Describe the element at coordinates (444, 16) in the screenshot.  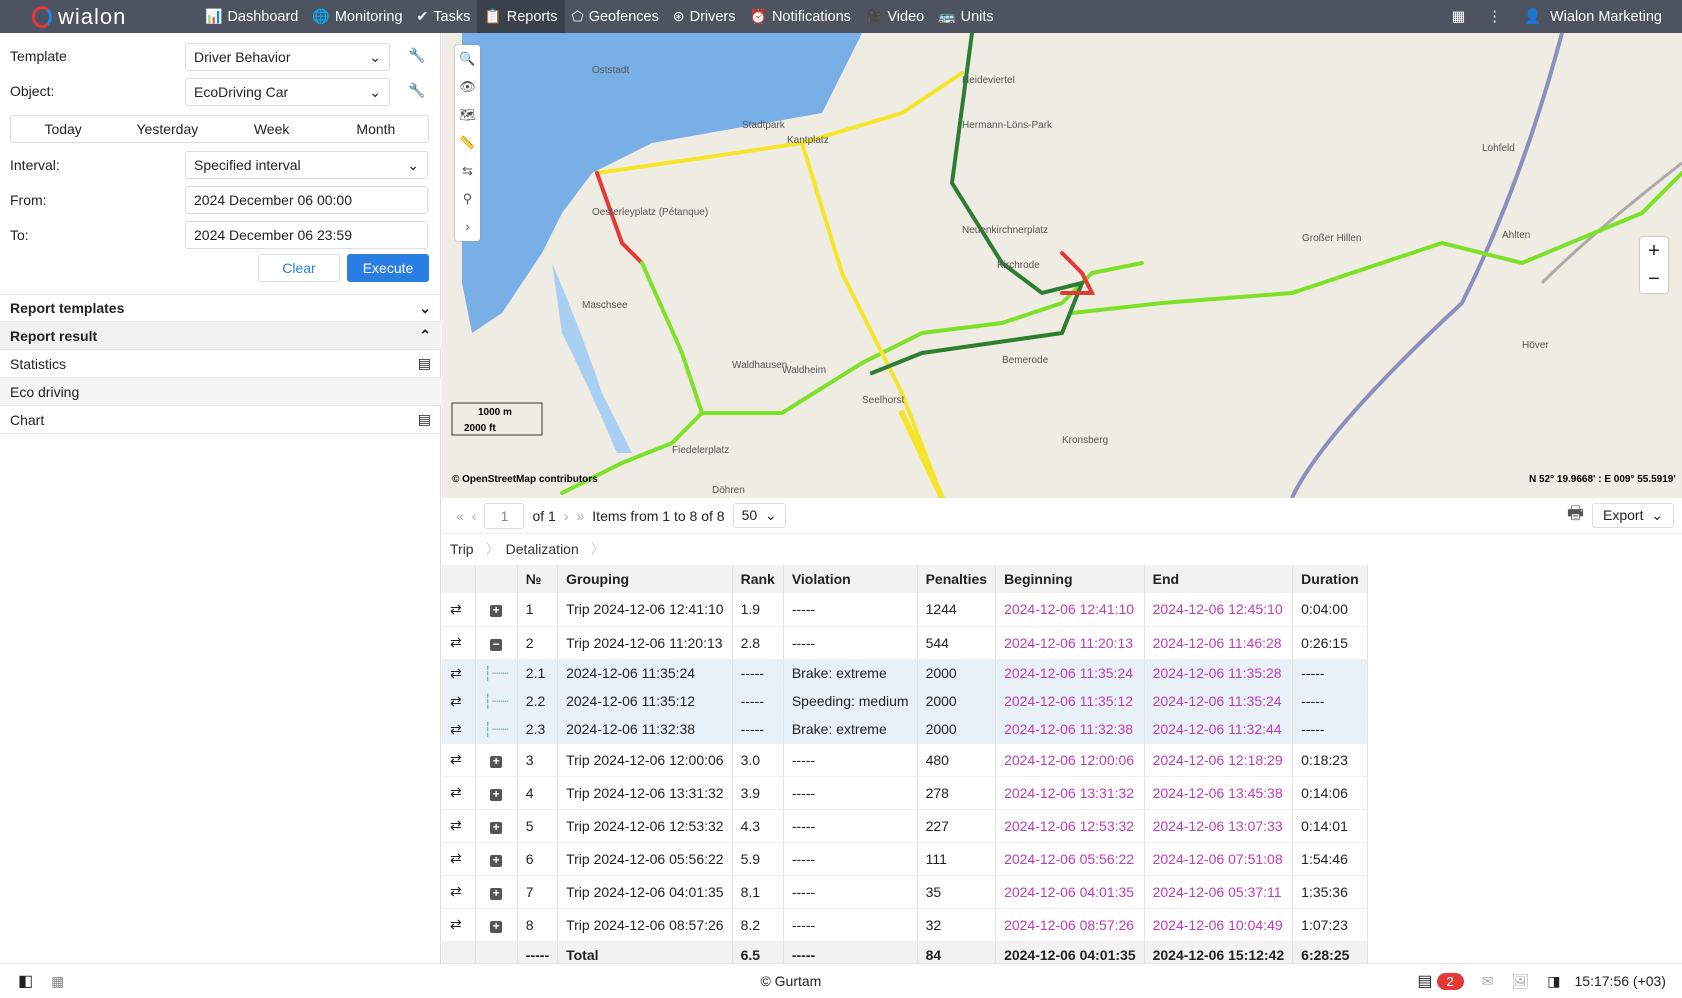
I see `nav-tasks: ✔ Tasks` at that location.